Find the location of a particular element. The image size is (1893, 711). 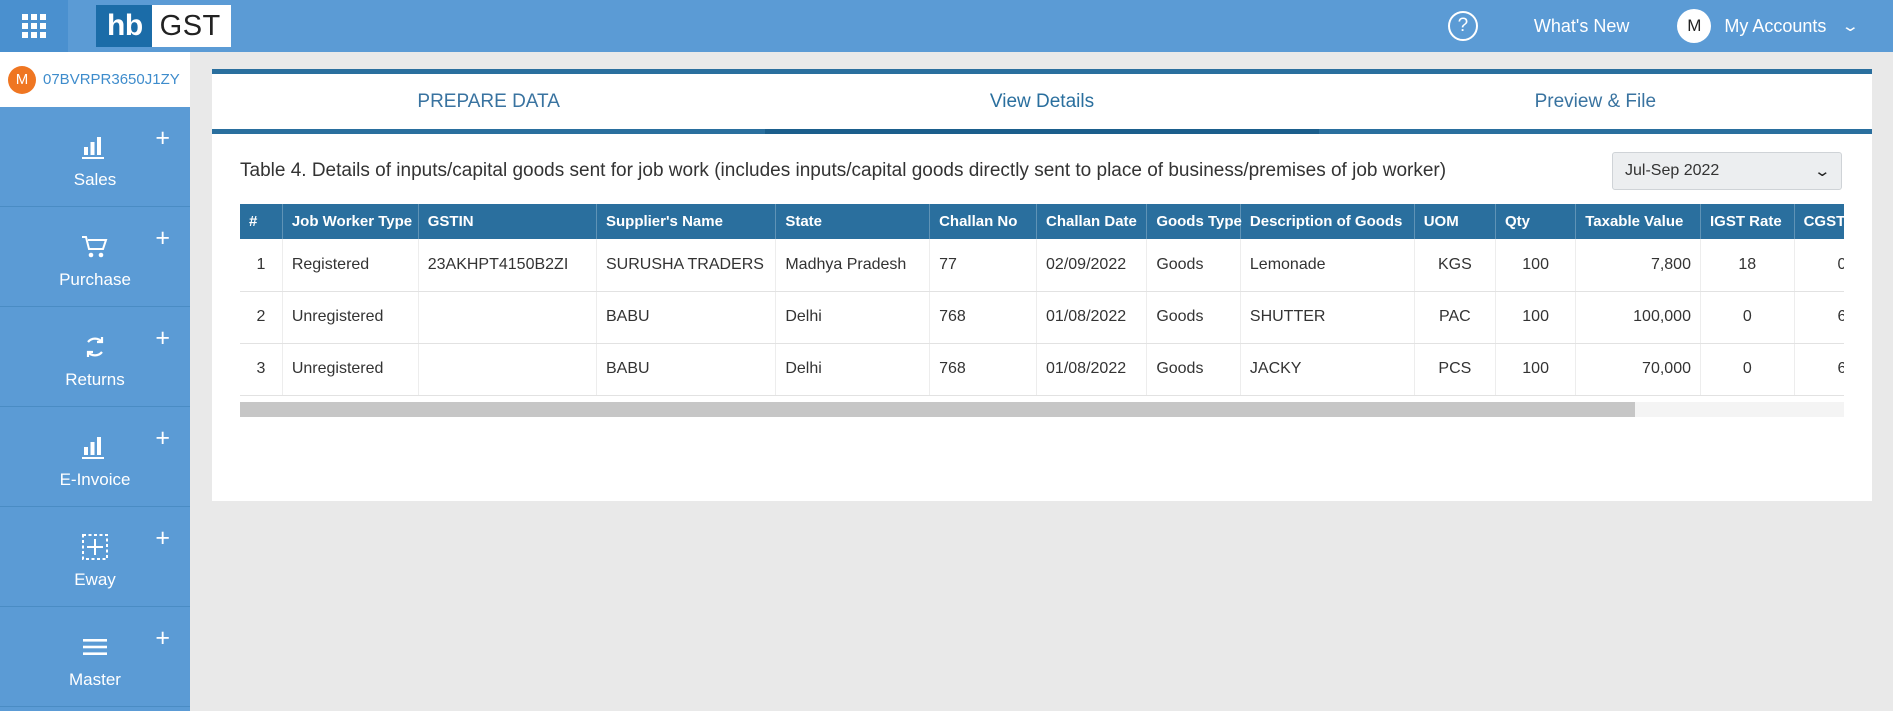

column-header-qty: Qty is located at coordinates (1536, 221).